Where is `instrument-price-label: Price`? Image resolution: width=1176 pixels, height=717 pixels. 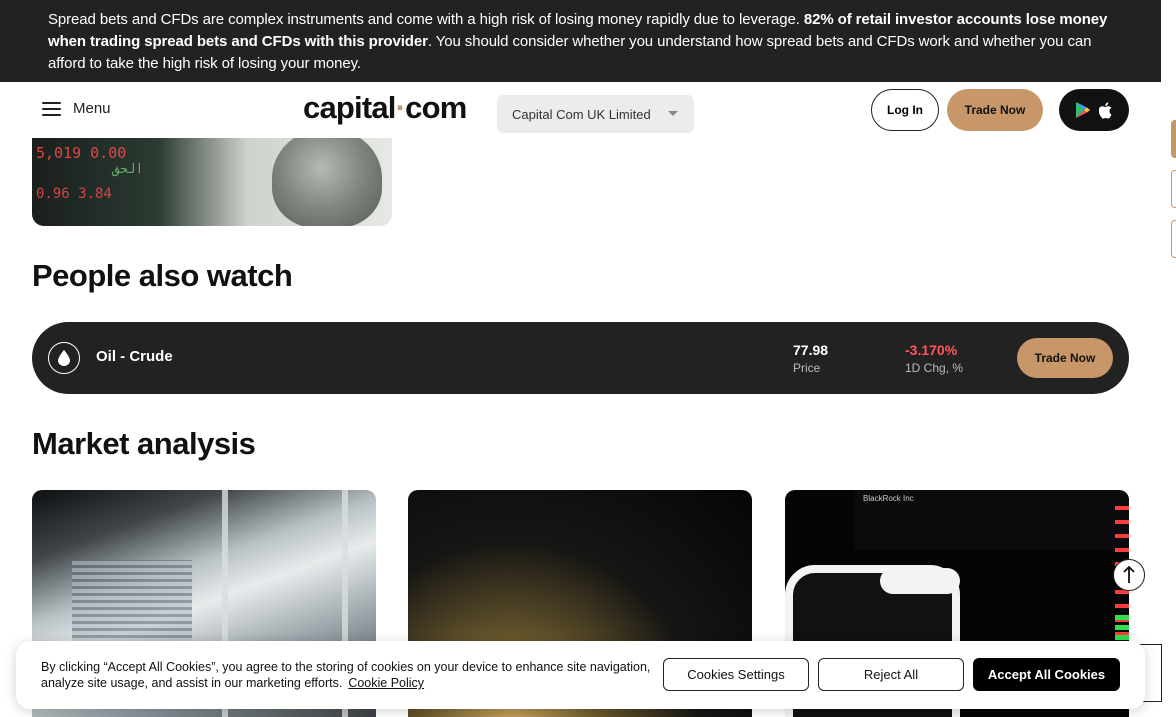
instrument-price-label: Price is located at coordinates (807, 368).